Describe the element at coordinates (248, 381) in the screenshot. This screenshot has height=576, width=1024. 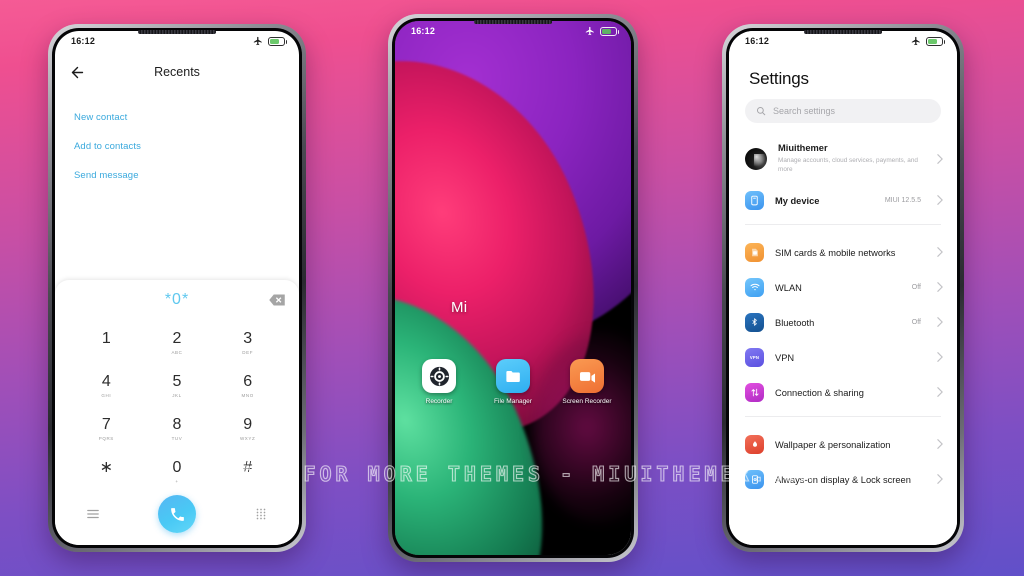
I see `key-digit: 6` at that location.